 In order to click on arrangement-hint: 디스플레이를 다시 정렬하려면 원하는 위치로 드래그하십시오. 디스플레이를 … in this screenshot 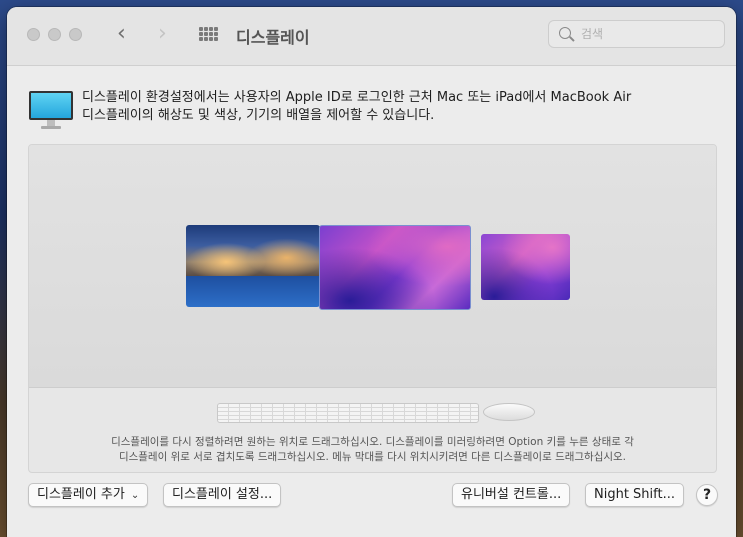, I will do `click(372, 450)`.